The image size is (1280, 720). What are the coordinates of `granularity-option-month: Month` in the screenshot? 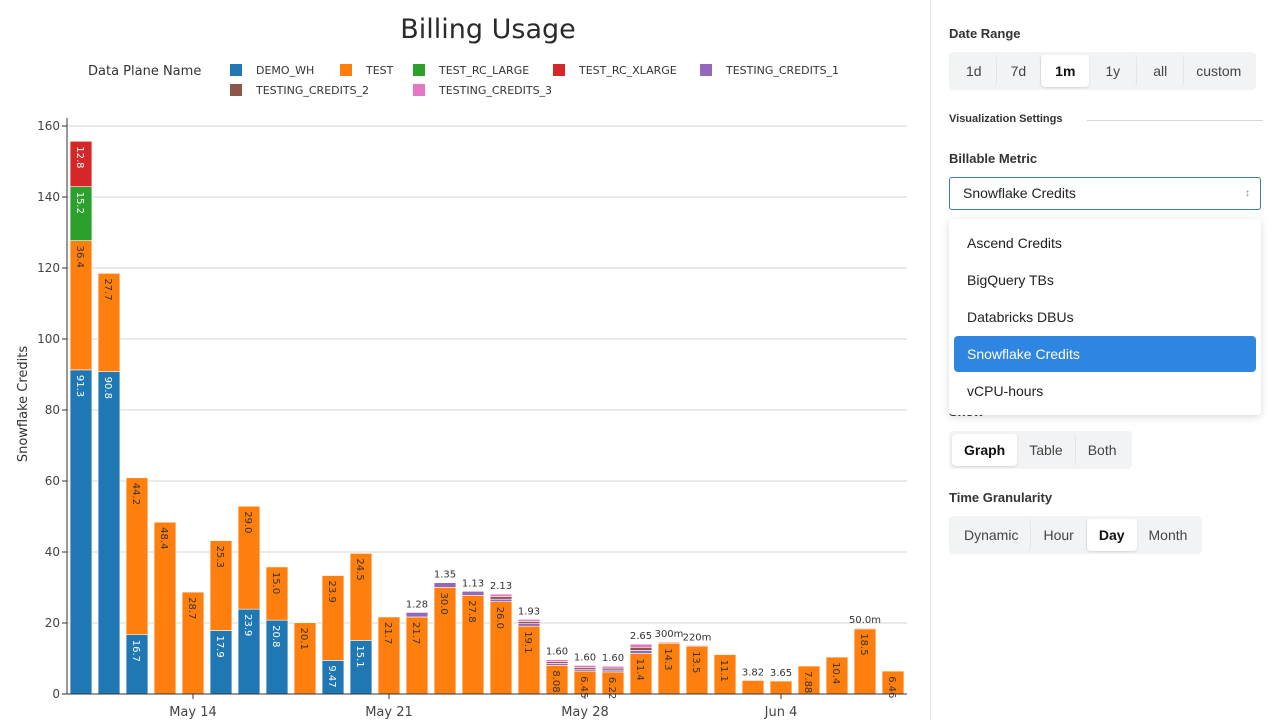 It's located at (1168, 535).